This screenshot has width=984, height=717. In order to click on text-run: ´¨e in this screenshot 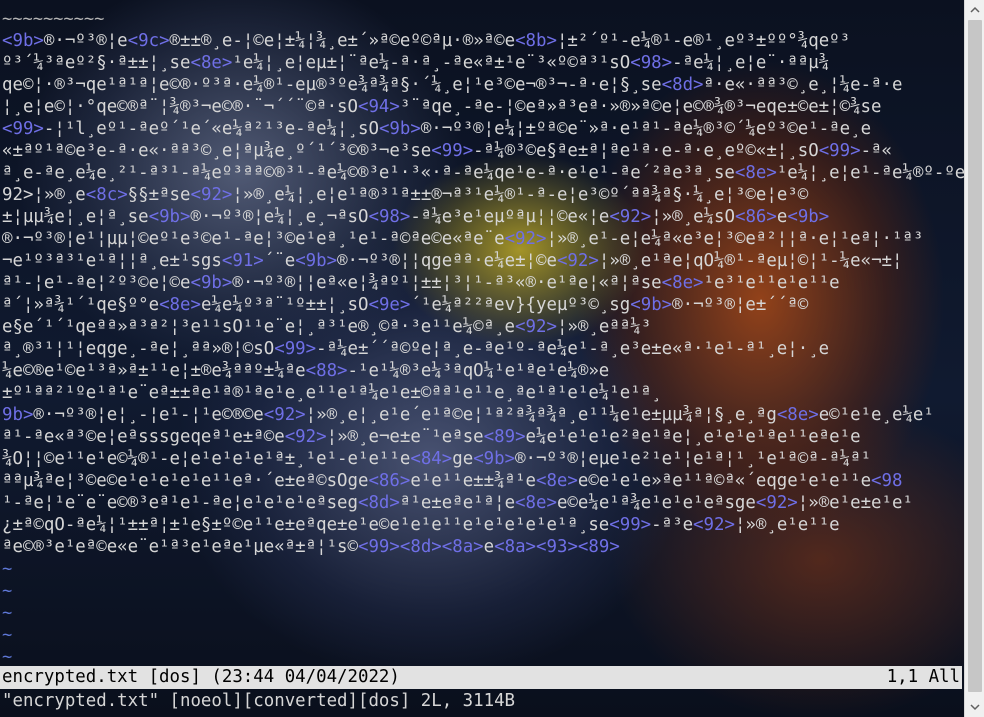, I will do `click(279, 261)`.